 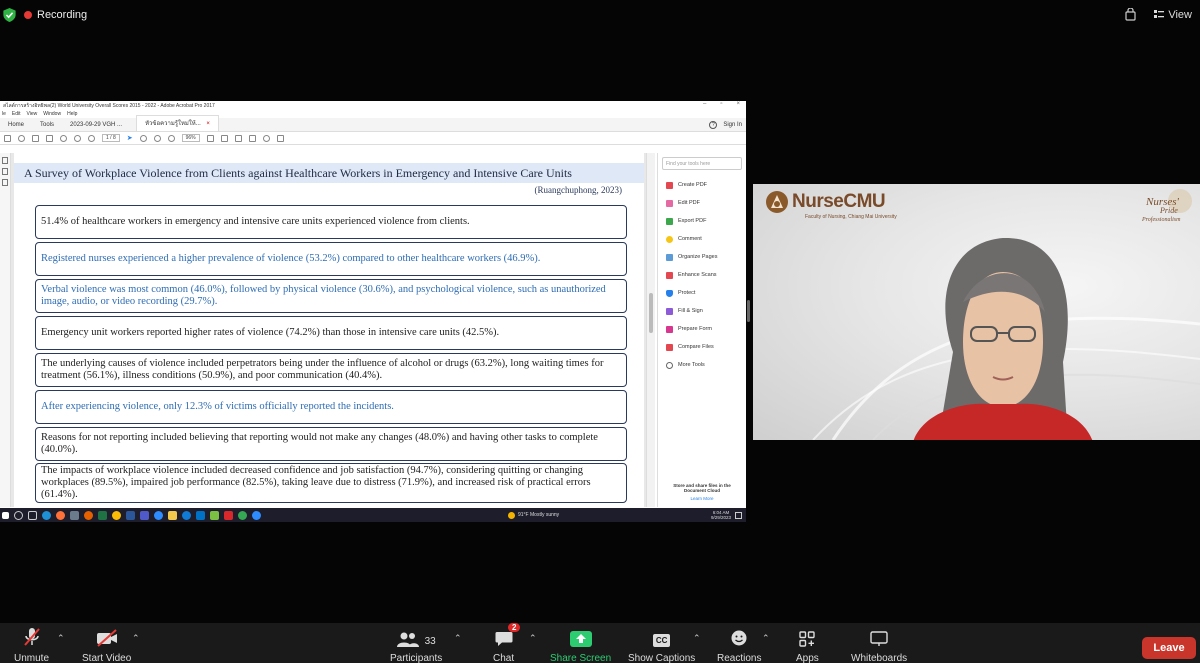 I want to click on tool-export-pdf: Export PDF, so click(x=702, y=221).